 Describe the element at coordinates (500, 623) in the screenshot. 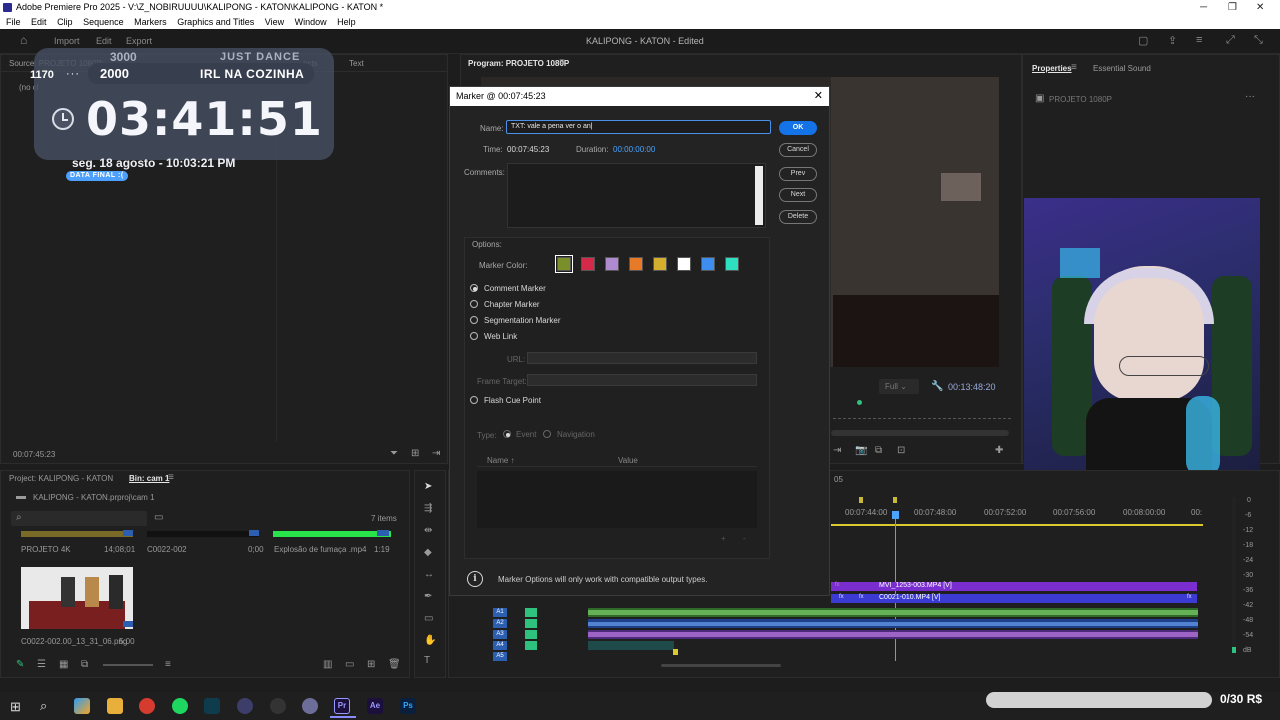

I see `track-a2: A2` at that location.